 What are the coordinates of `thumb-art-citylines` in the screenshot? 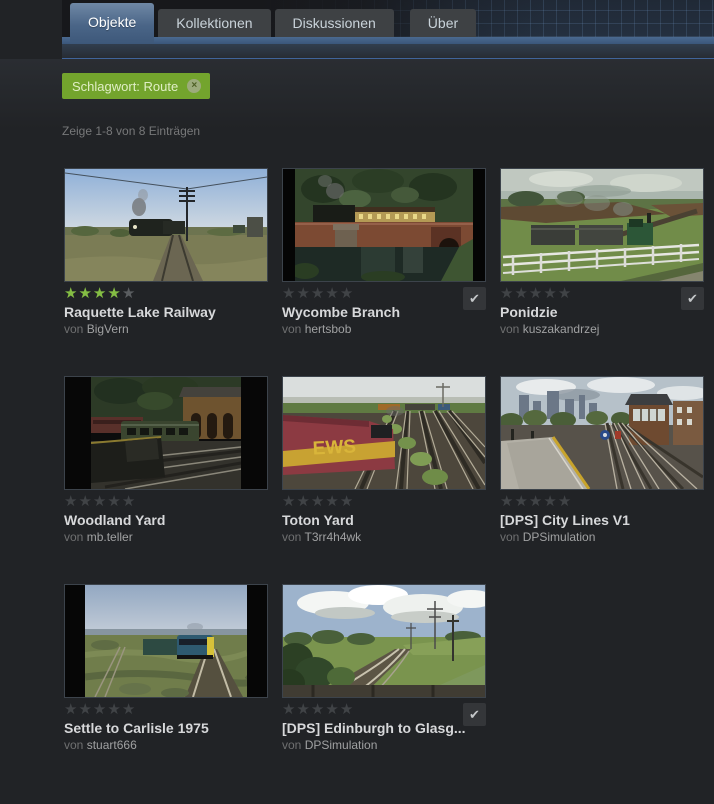 It's located at (602, 433).